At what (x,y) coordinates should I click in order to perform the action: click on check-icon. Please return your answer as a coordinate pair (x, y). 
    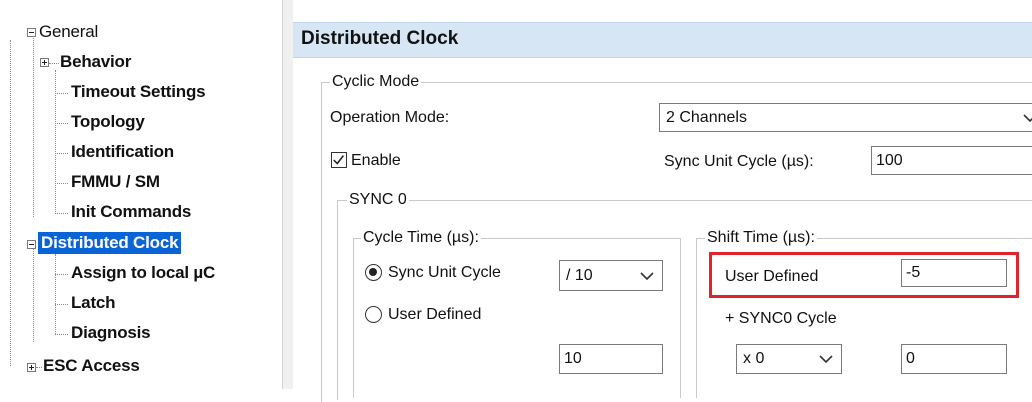
    Looking at the image, I should click on (338, 160).